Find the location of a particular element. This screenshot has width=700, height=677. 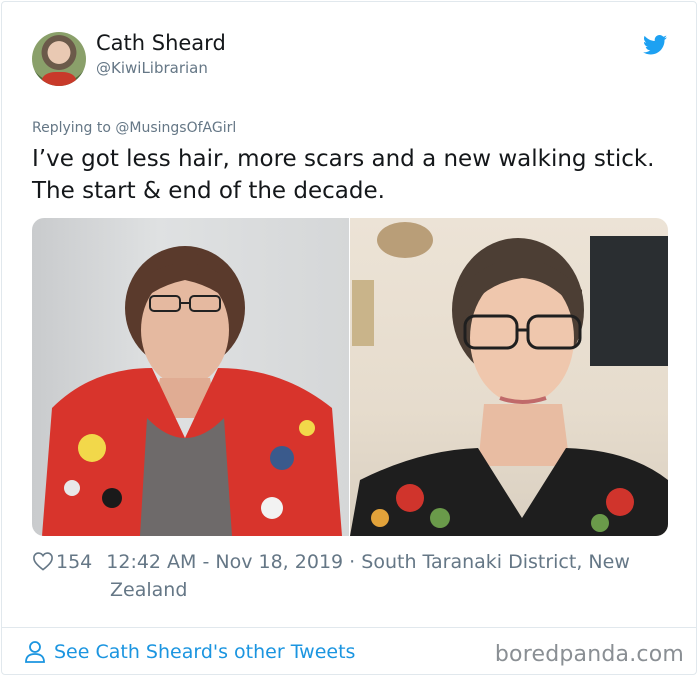

likes-count: 154 is located at coordinates (74, 562).